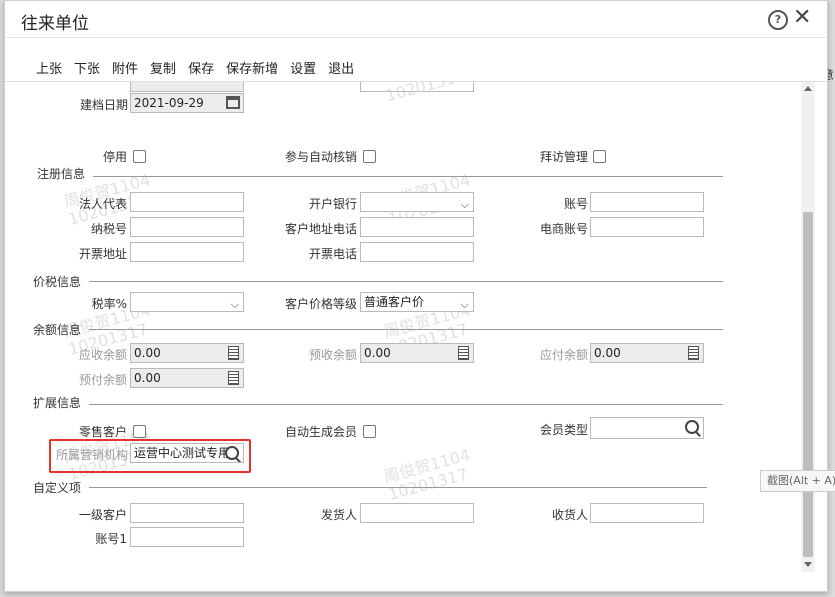  What do you see at coordinates (102, 380) in the screenshot?
I see `prepay-label: 预付余额` at bounding box center [102, 380].